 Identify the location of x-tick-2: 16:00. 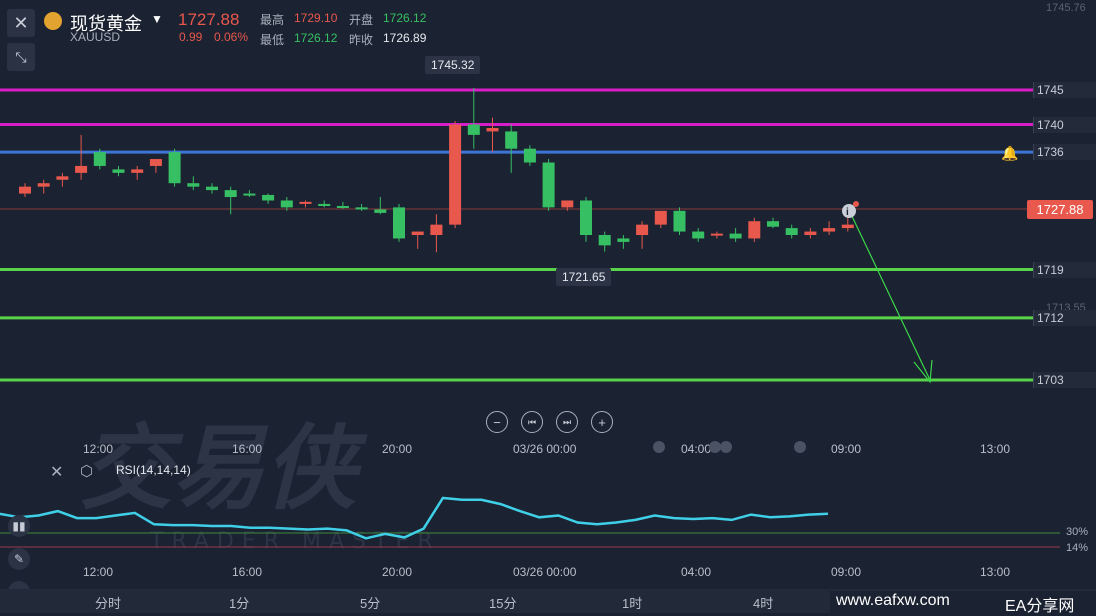
(247, 449).